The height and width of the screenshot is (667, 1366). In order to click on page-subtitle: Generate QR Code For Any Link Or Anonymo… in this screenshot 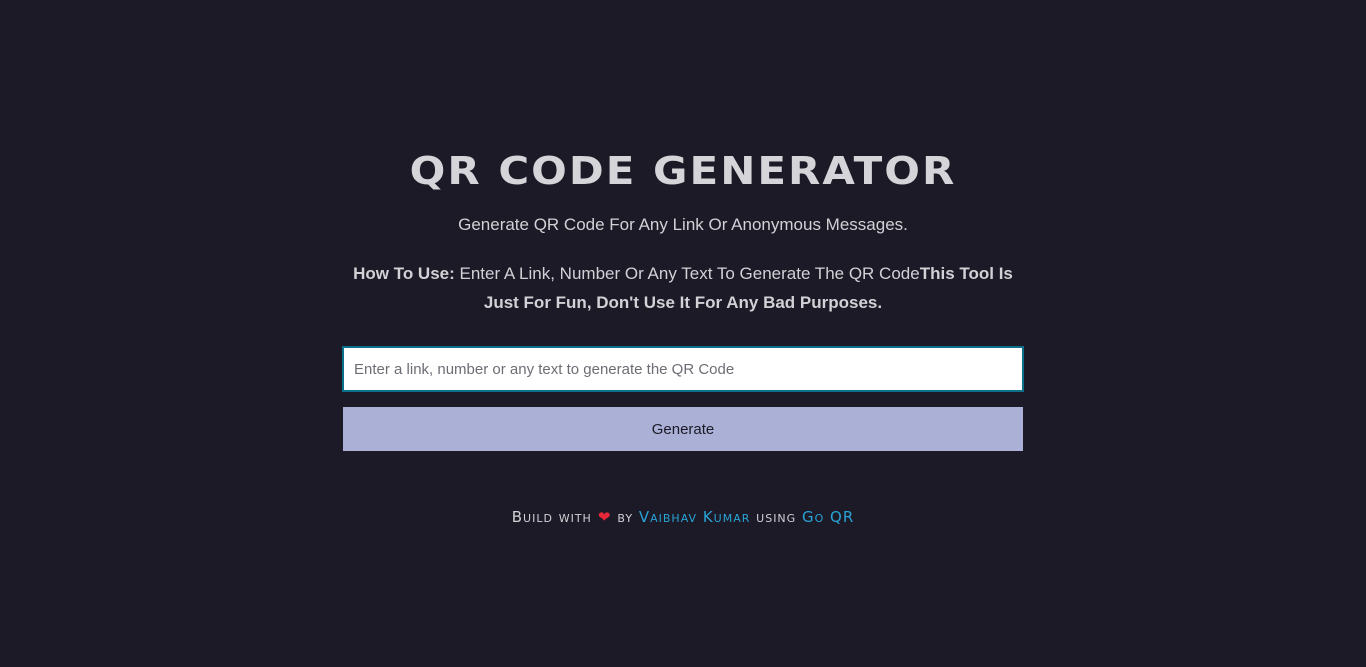, I will do `click(683, 224)`.